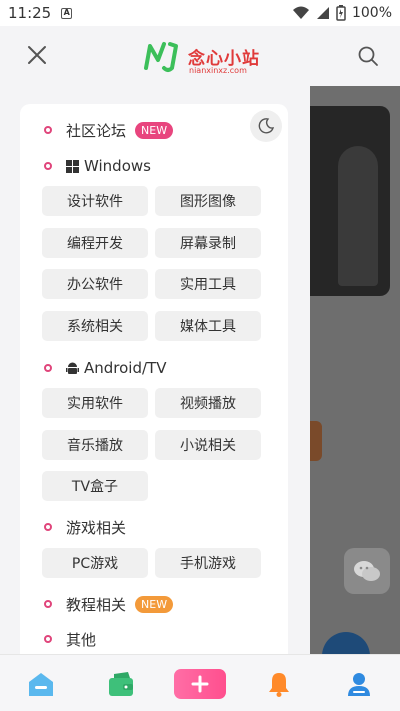 Image resolution: width=400 pixels, height=711 pixels. I want to click on wallet-icon, so click(121, 684).